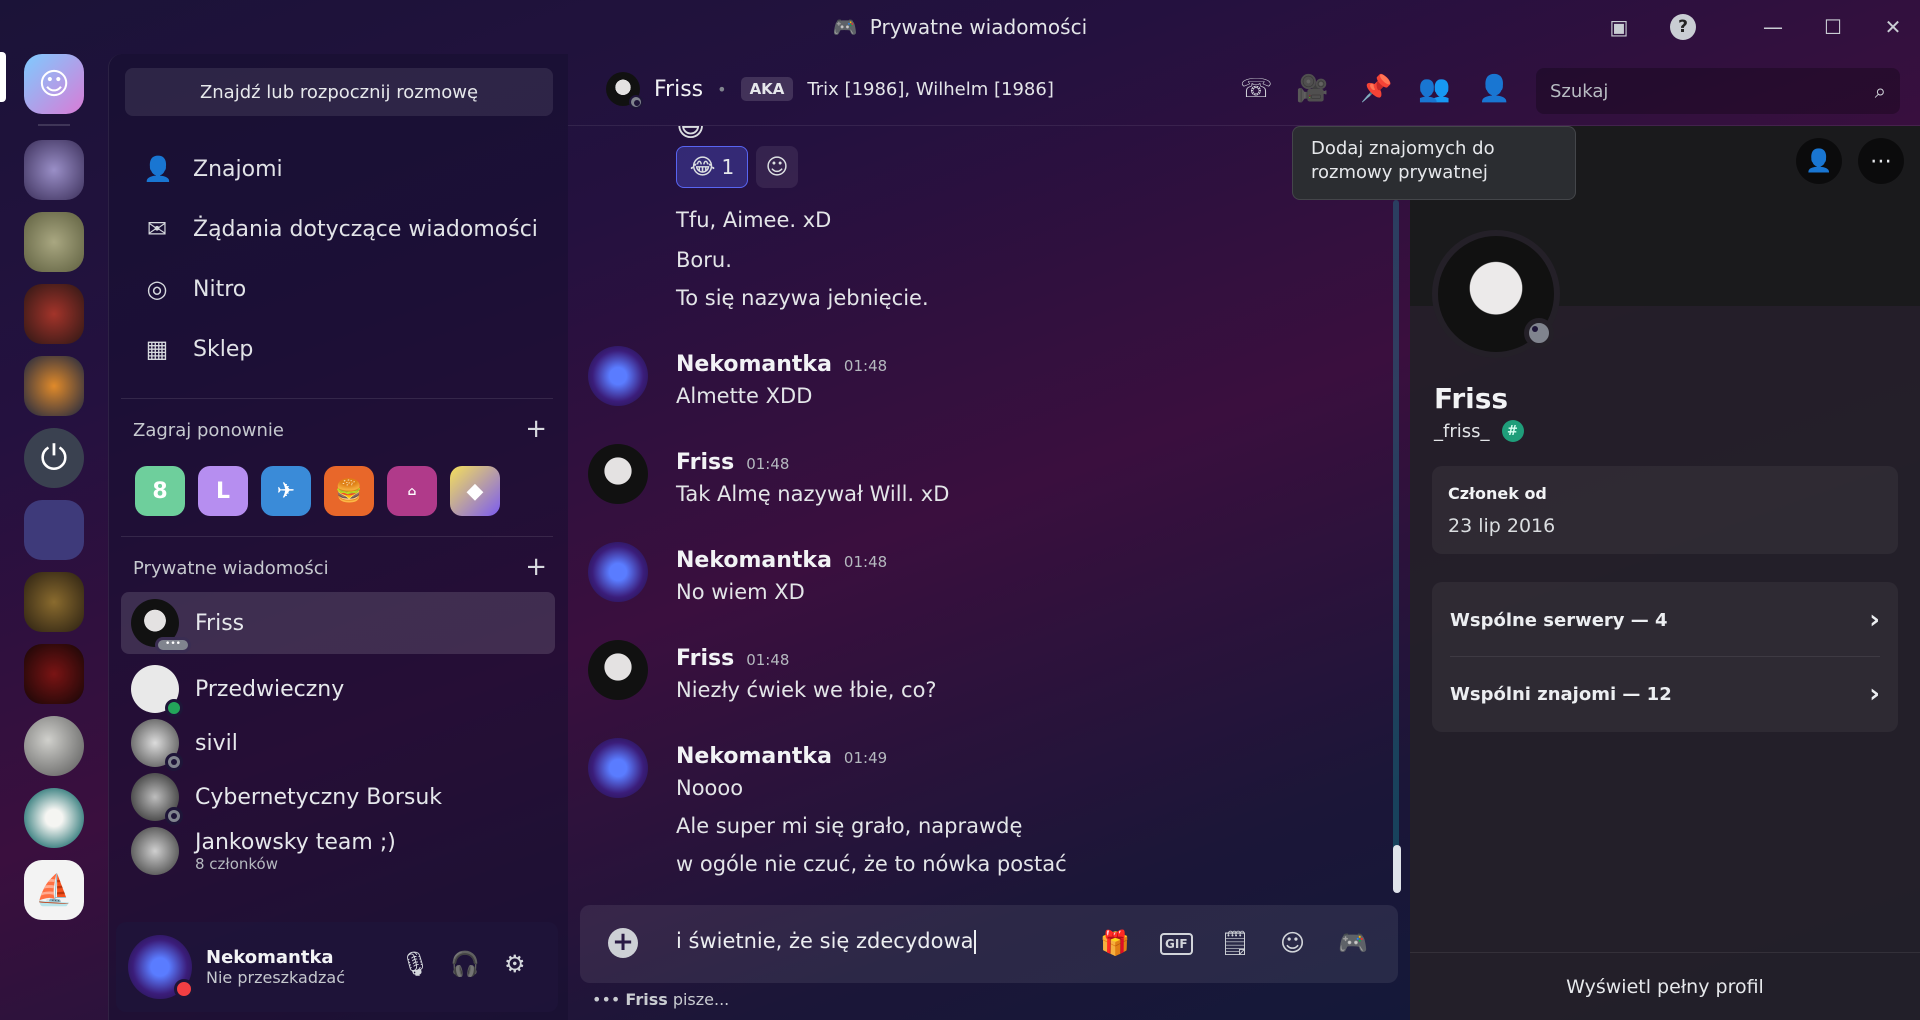 This screenshot has height=1020, width=1920. What do you see at coordinates (1665, 986) in the screenshot?
I see `view-full-profile-button: Wyświetl pełny profil` at bounding box center [1665, 986].